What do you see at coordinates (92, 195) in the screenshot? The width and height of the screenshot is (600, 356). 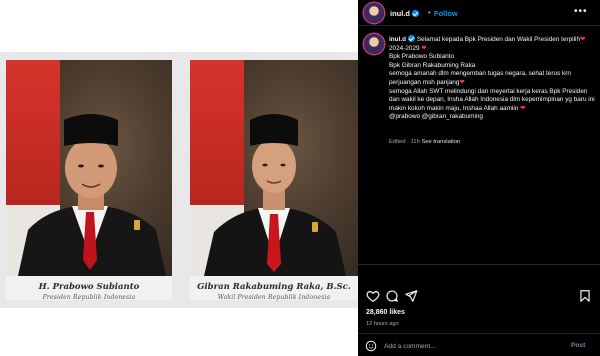 I see `president-figure` at bounding box center [92, 195].